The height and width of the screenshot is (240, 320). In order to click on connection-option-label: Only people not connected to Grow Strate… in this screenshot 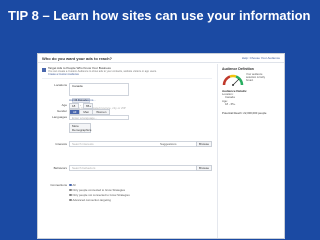, I will do `click(101, 195)`.